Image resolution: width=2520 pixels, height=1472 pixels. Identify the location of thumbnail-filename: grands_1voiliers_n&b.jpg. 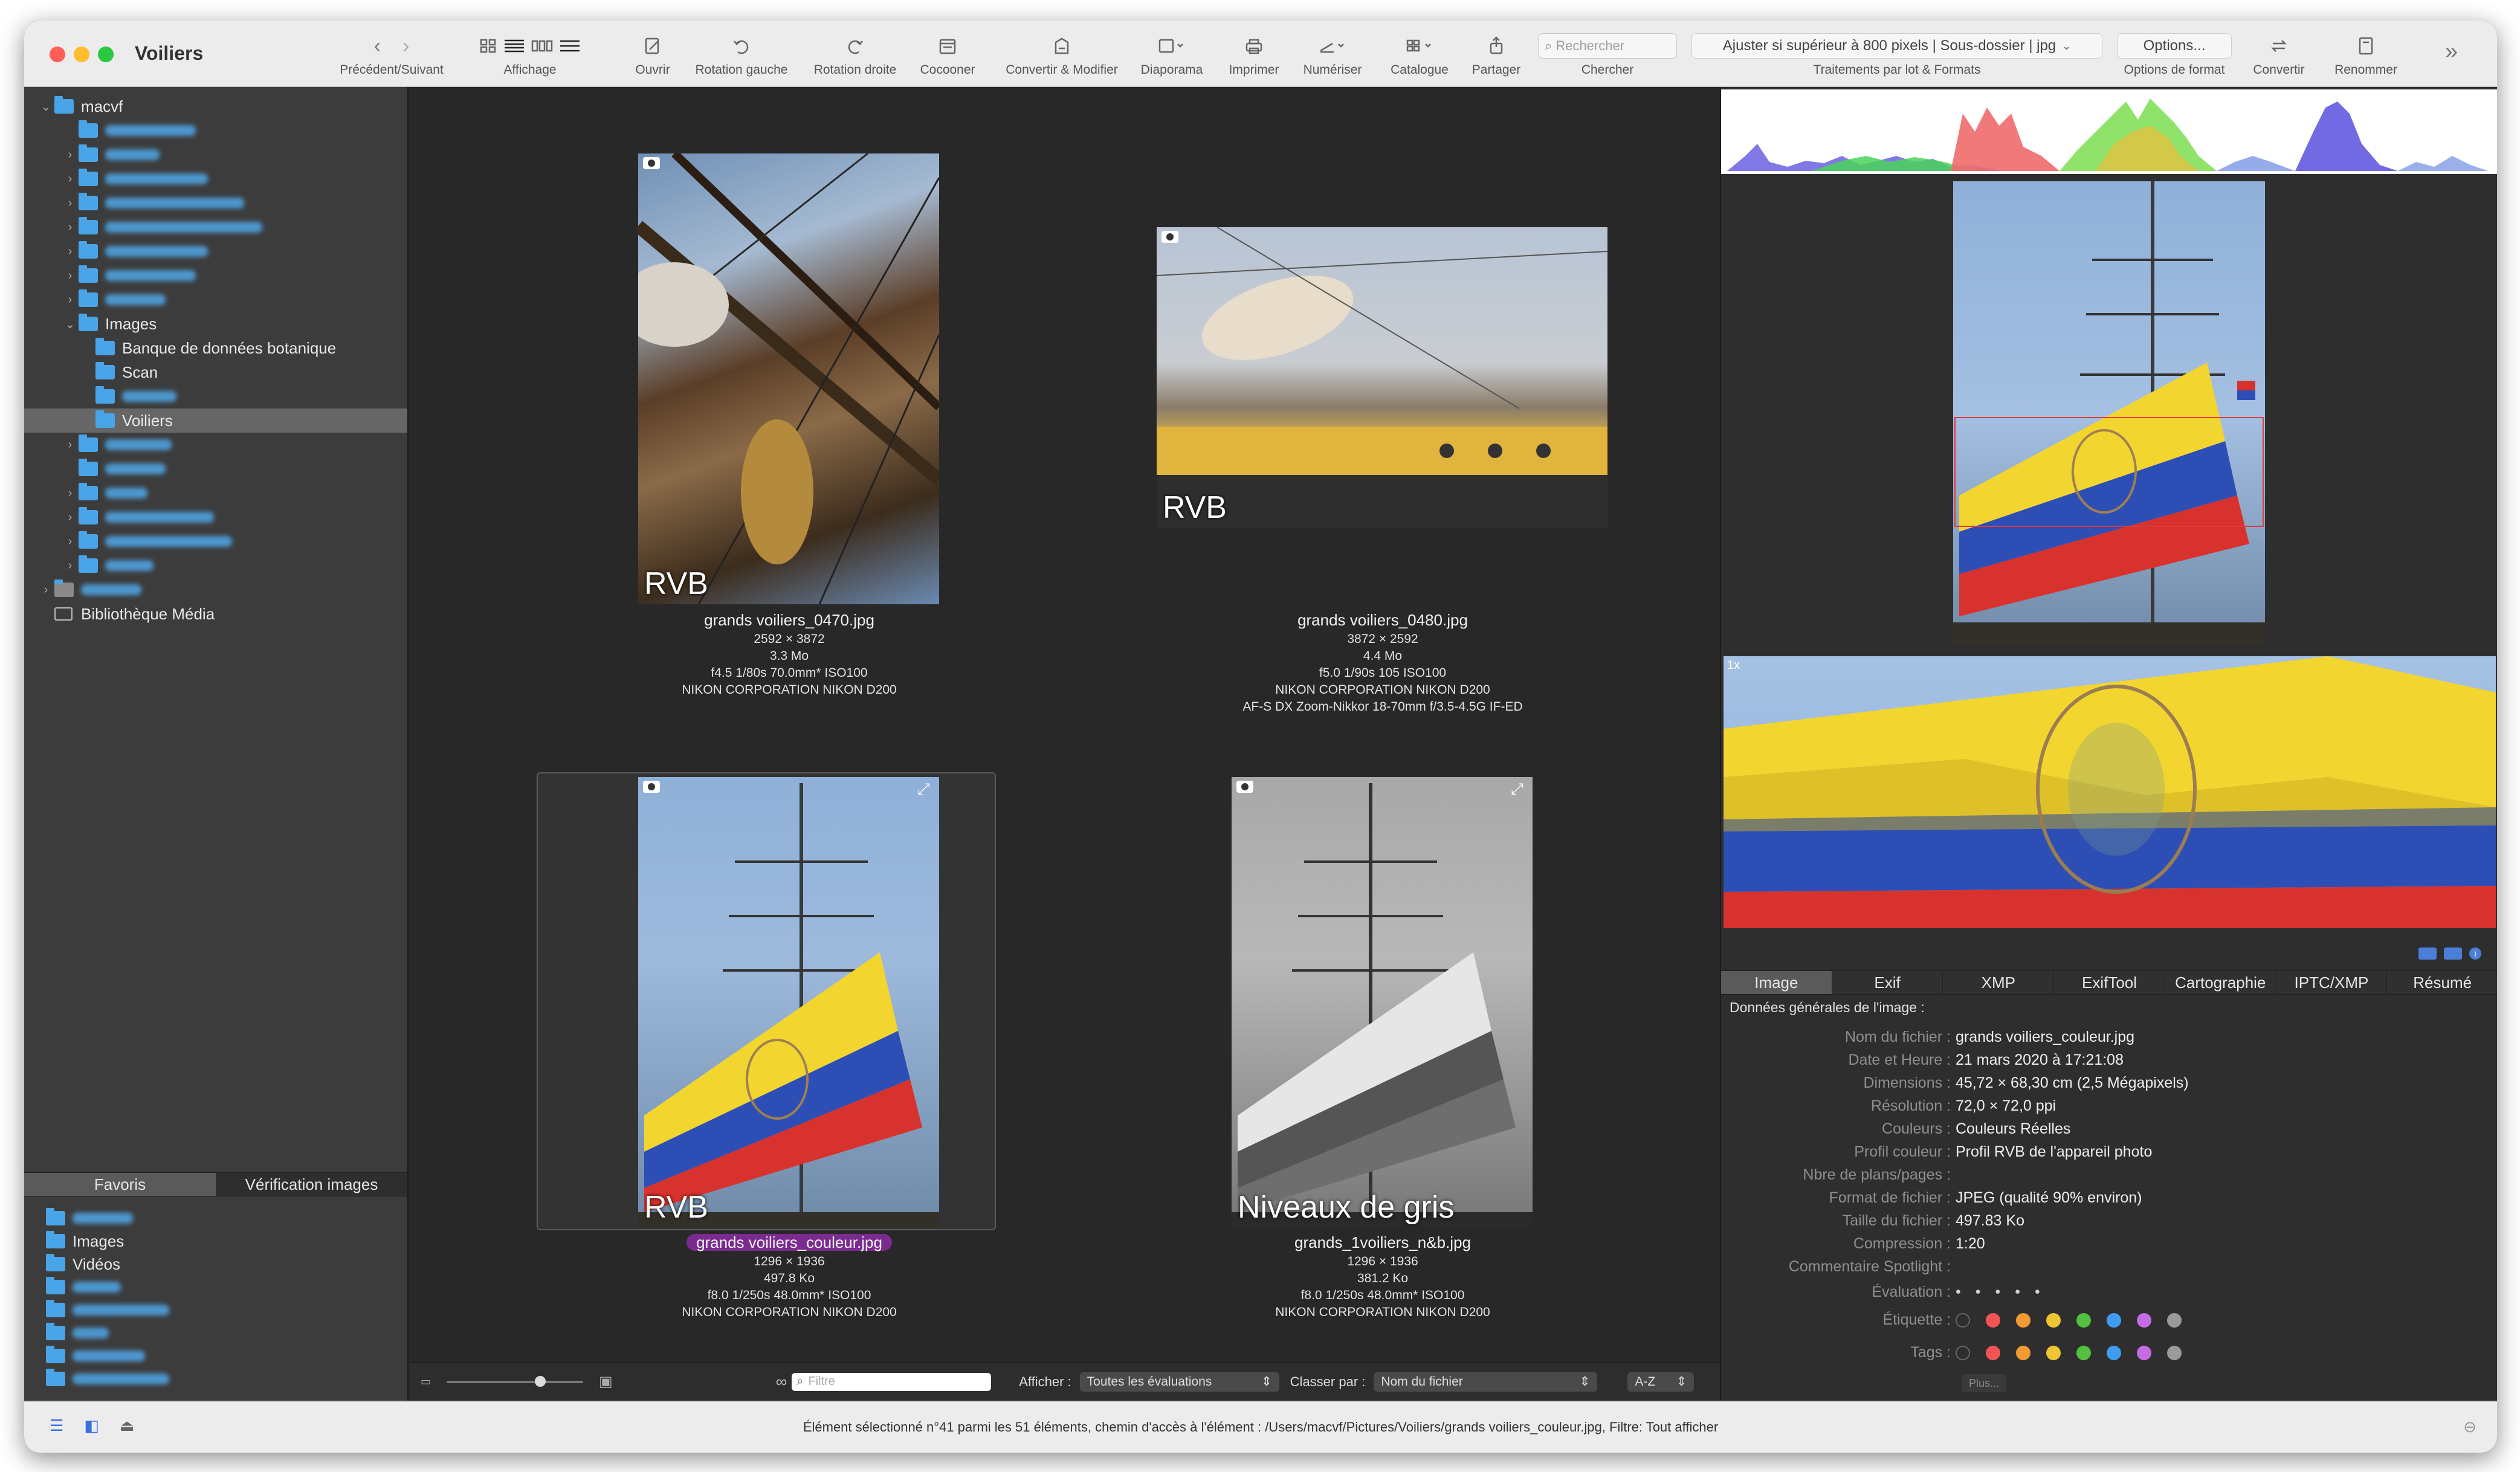
(1382, 1243).